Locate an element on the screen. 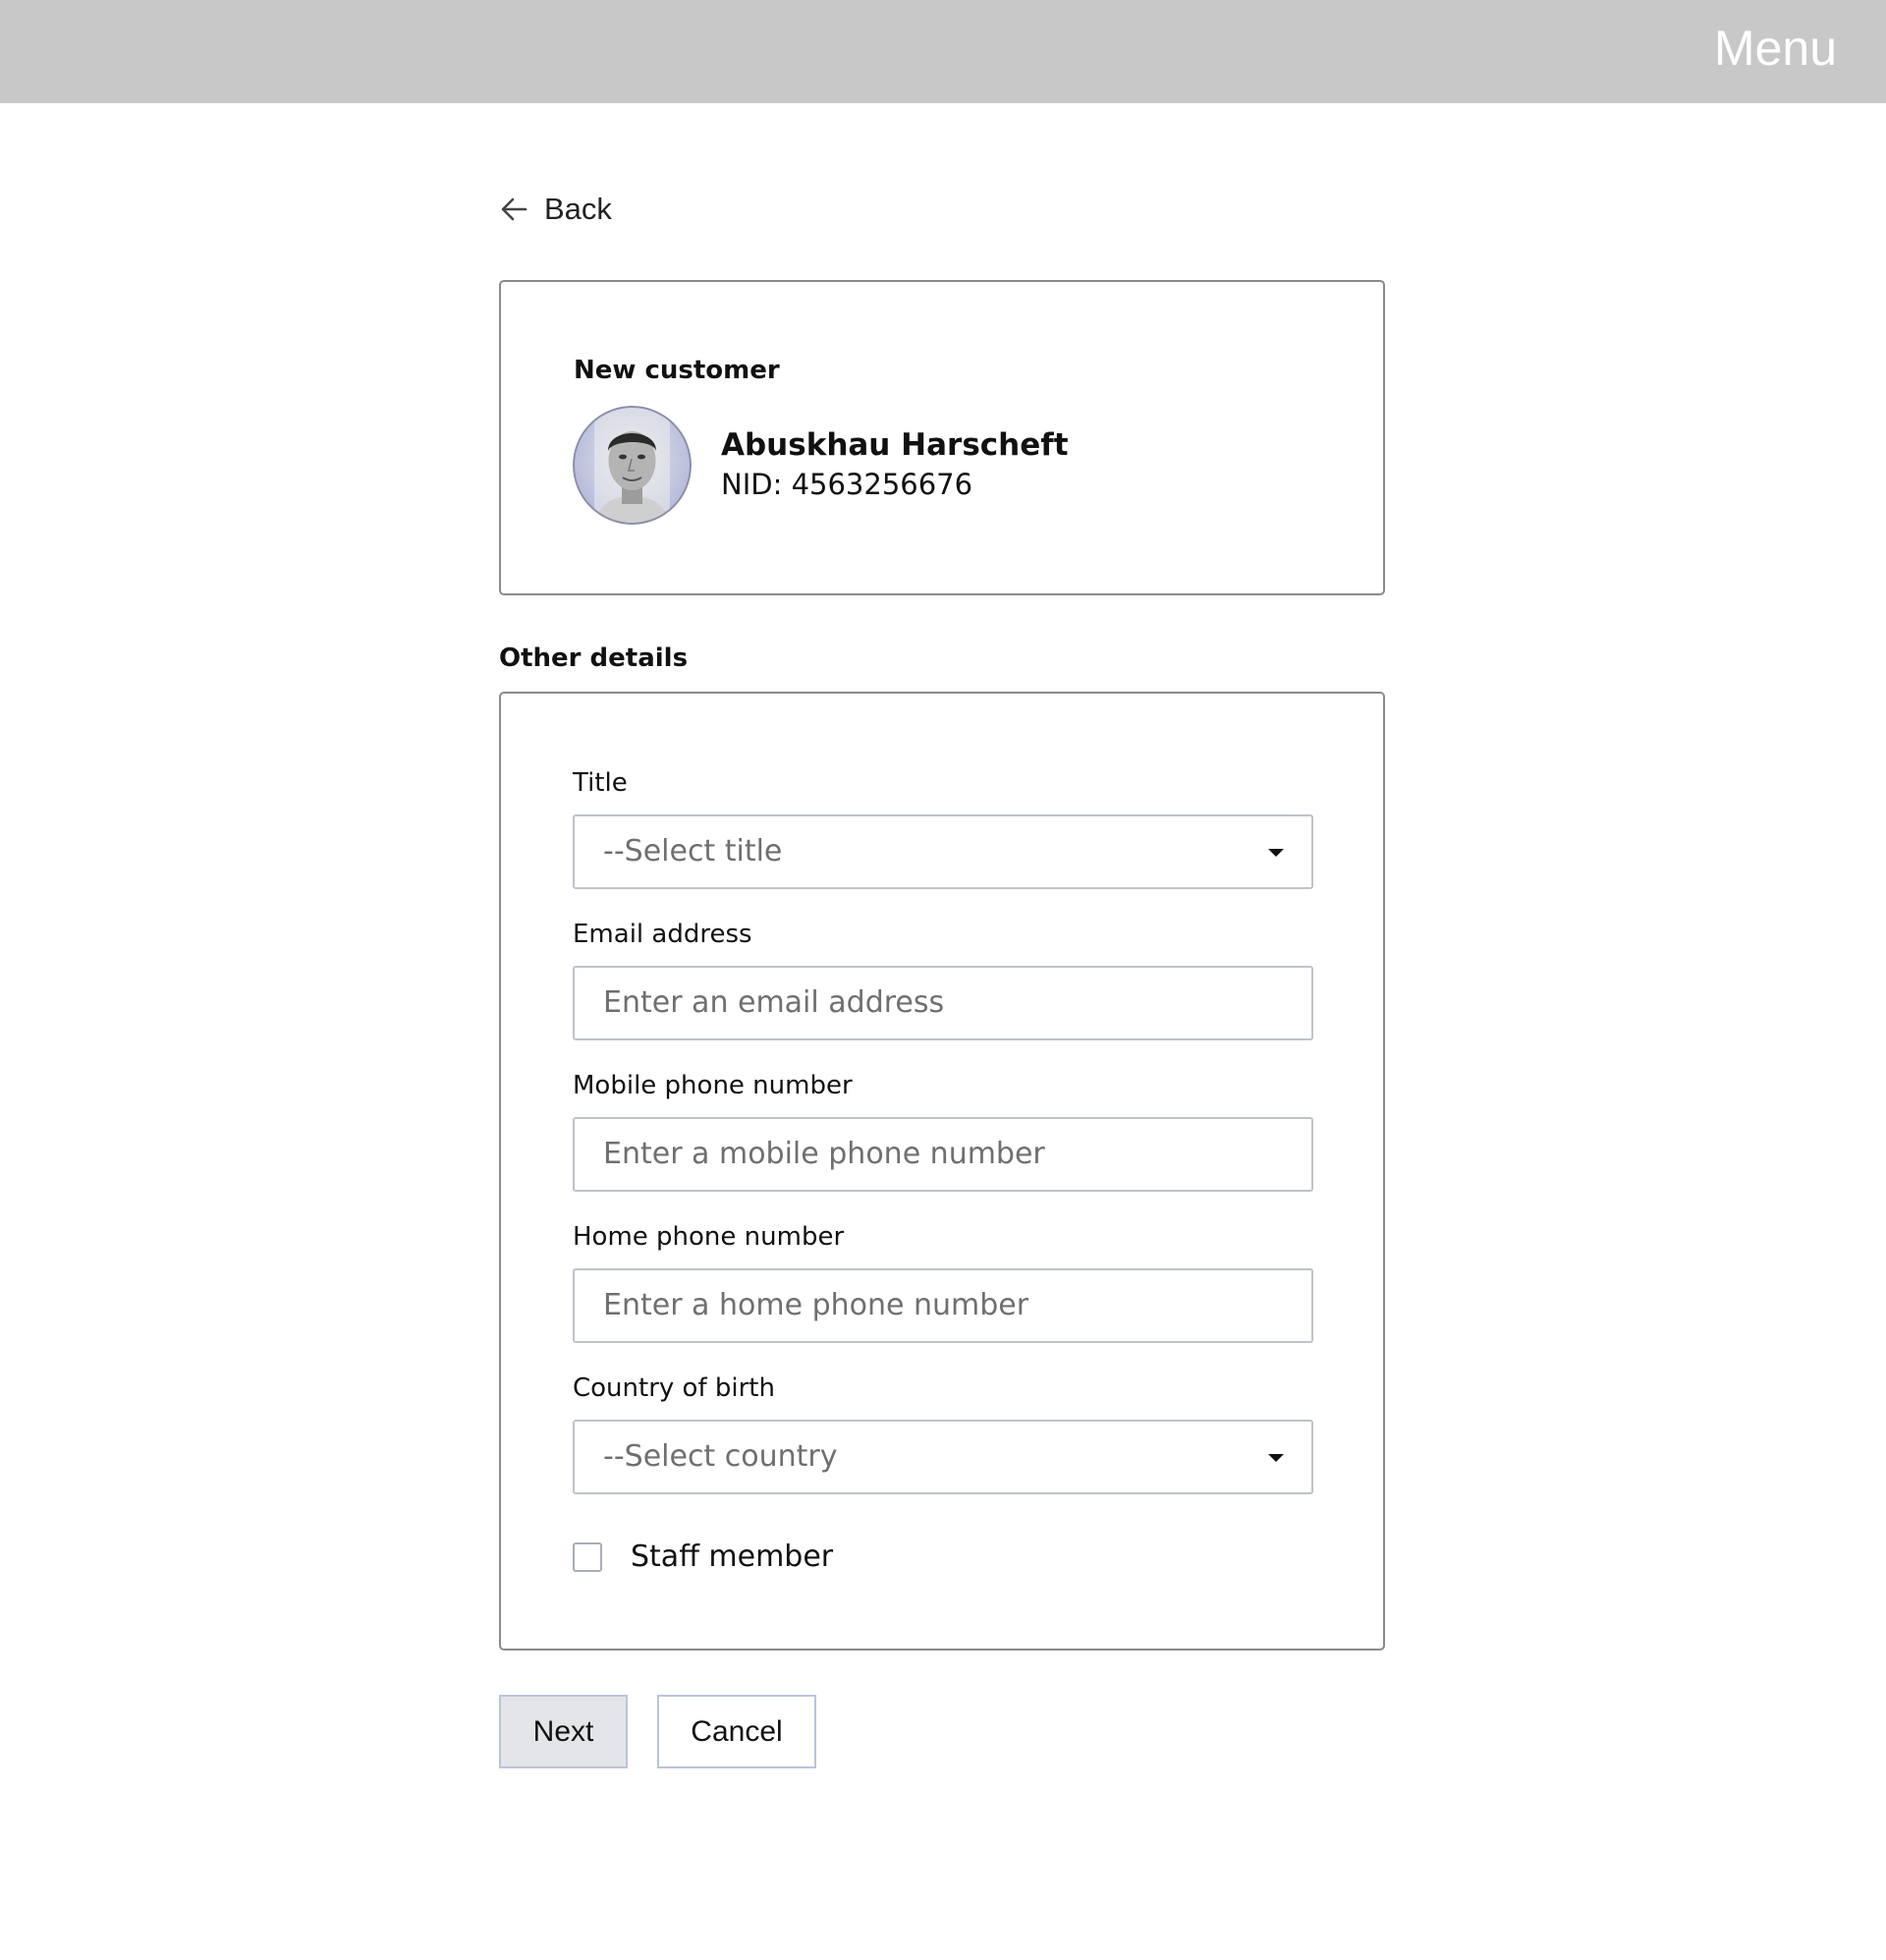  title-select-value: --Select title is located at coordinates (693, 851).